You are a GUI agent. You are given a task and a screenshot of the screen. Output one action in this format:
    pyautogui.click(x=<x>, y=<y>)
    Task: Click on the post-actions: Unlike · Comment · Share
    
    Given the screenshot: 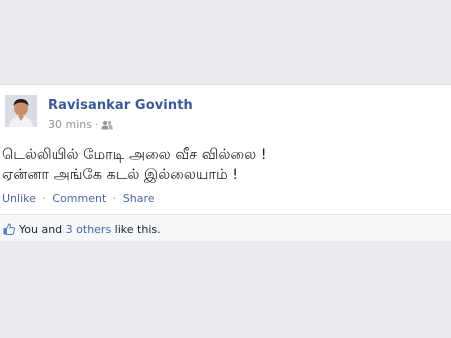 What is the action you would take?
    pyautogui.click(x=78, y=198)
    